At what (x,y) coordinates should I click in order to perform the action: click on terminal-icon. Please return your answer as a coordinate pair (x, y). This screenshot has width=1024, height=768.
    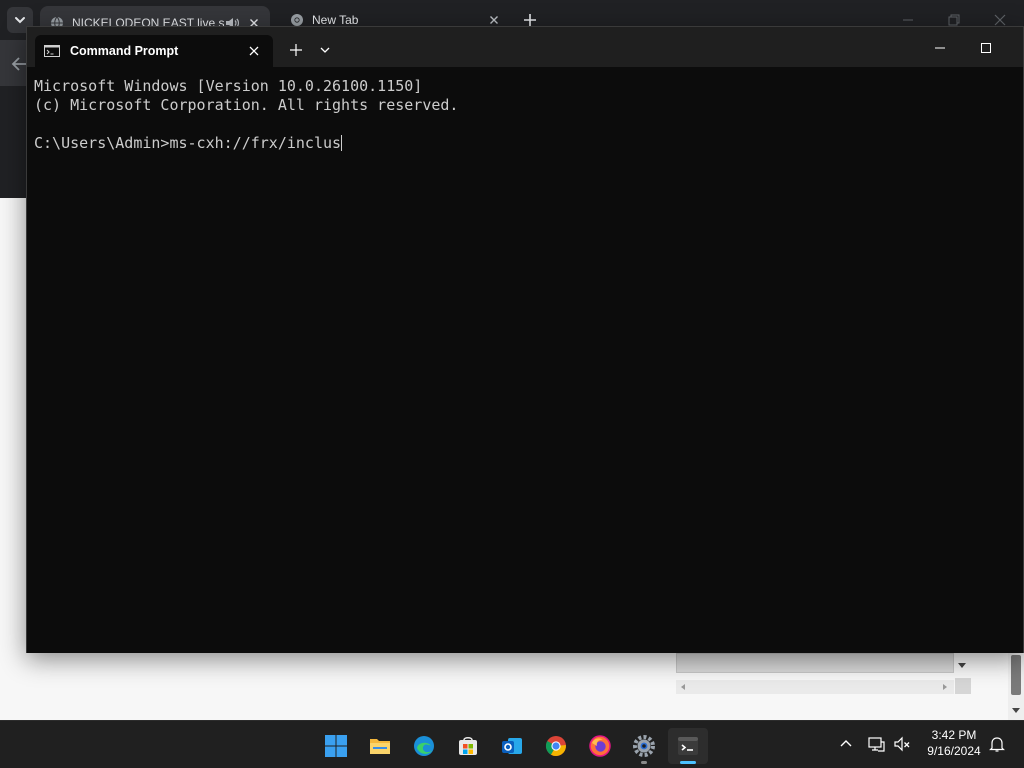
    Looking at the image, I should click on (688, 746).